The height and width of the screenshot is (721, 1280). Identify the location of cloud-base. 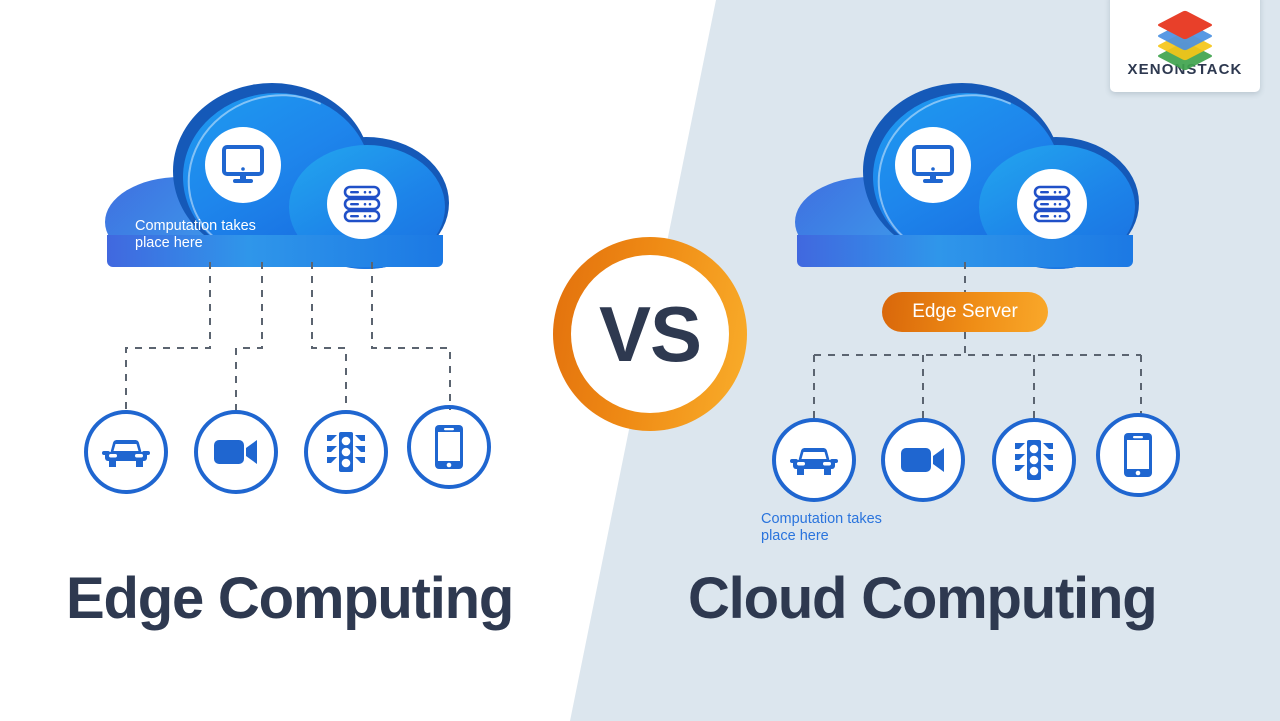
(965, 251).